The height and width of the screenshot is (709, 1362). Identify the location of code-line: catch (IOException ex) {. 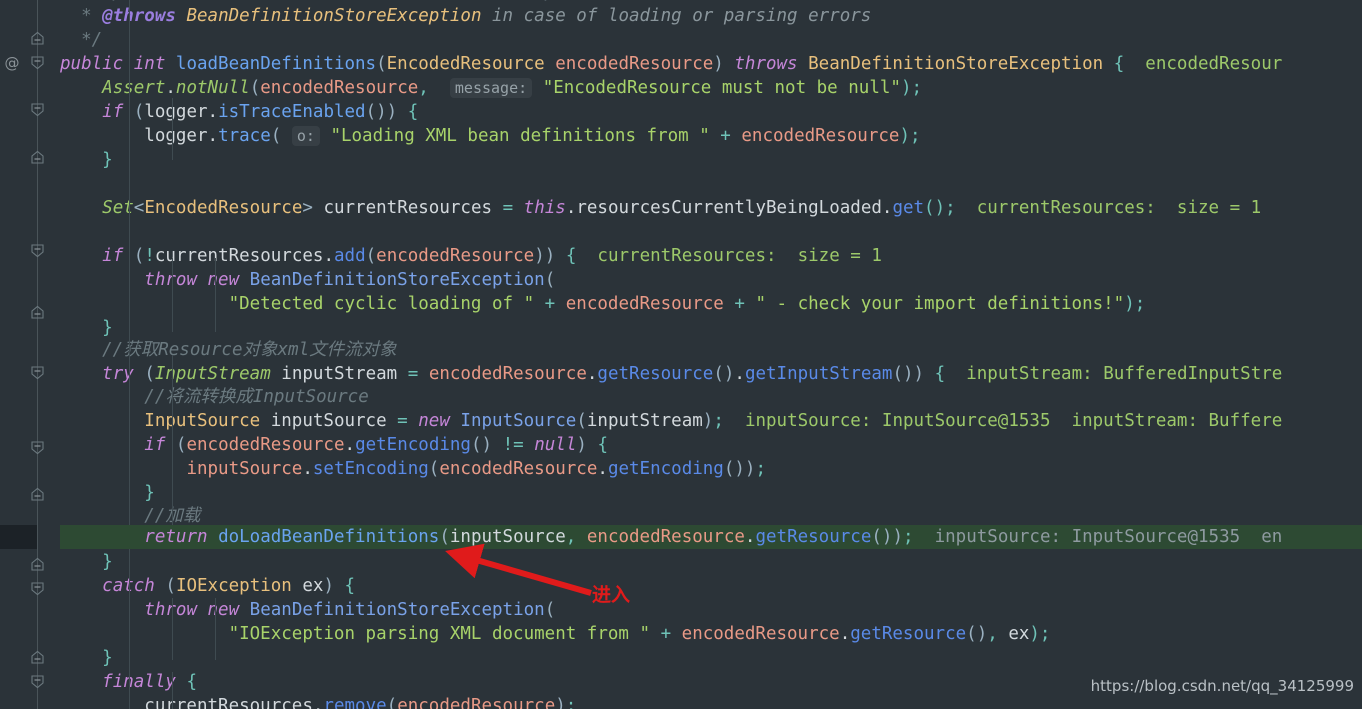
(681, 586).